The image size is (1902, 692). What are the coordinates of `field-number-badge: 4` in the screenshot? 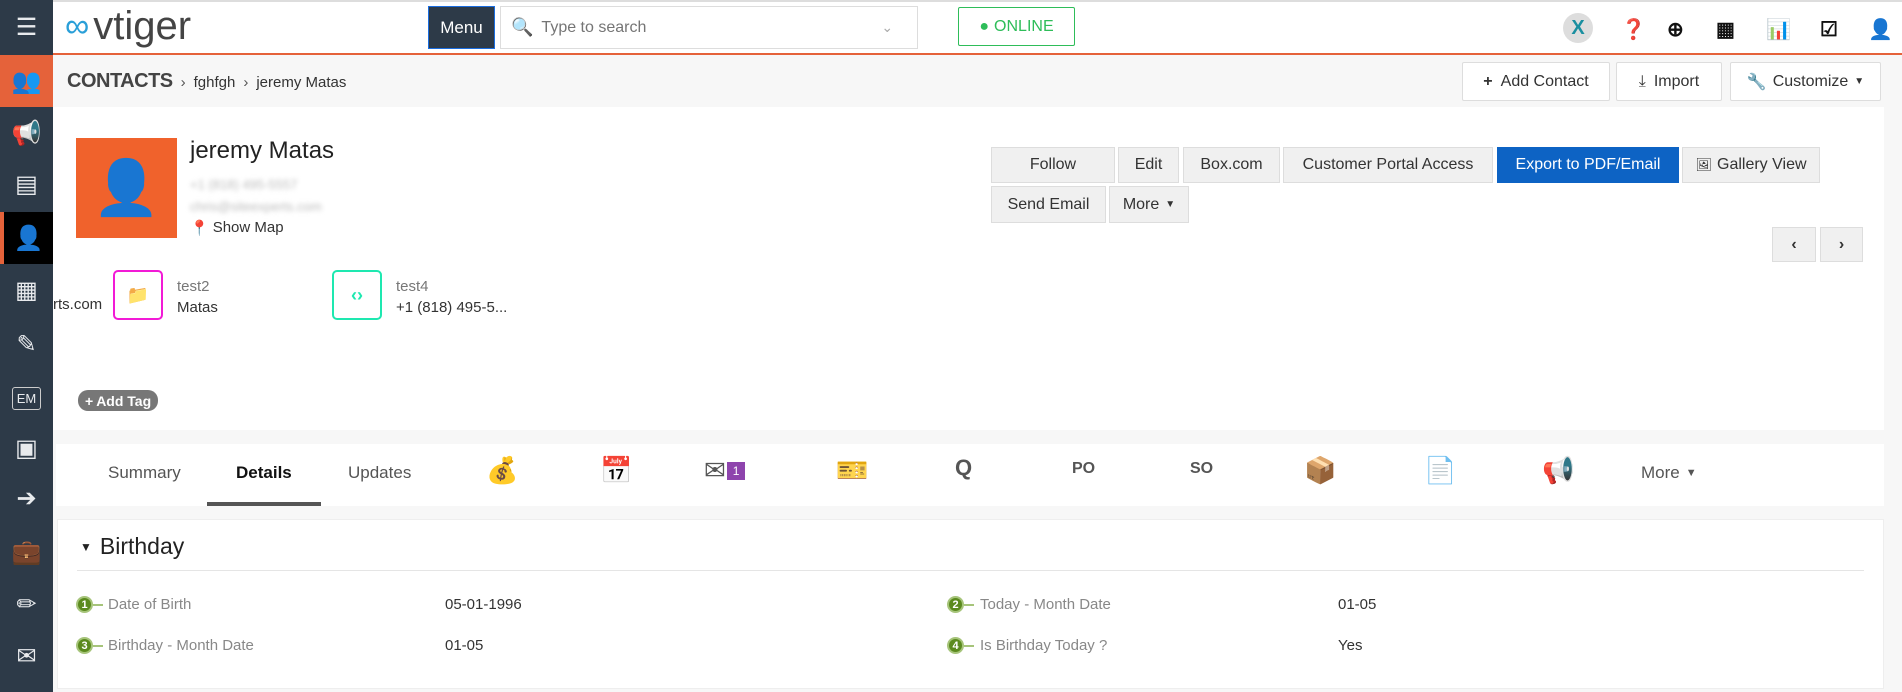 It's located at (955, 645).